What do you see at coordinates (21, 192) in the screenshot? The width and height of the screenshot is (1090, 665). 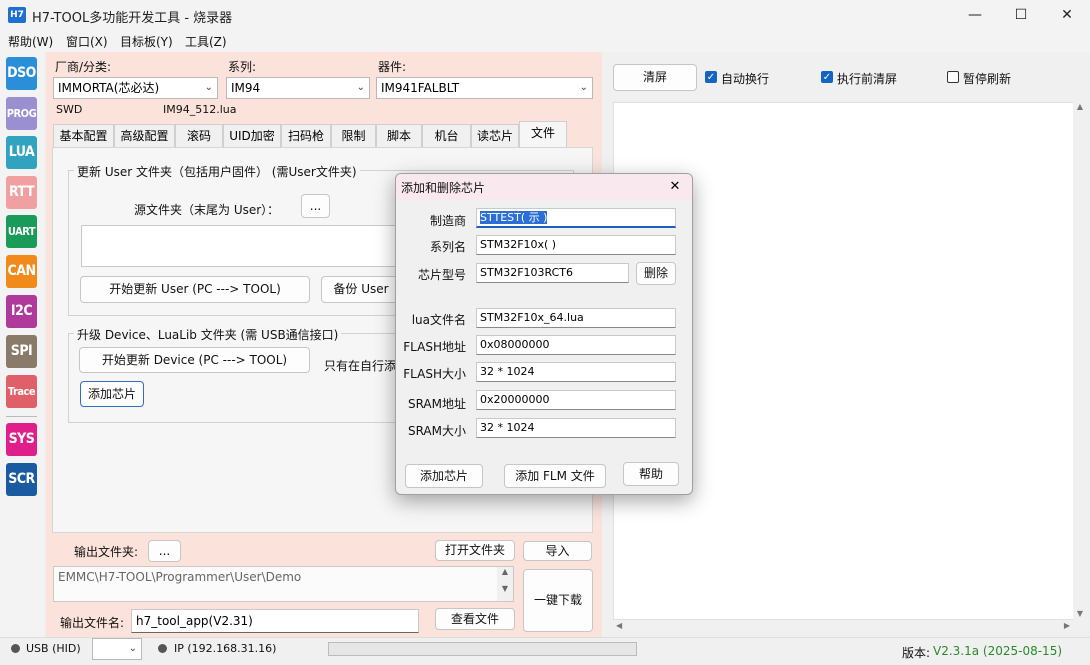 I see `sidebar-button-rtt: RTT` at bounding box center [21, 192].